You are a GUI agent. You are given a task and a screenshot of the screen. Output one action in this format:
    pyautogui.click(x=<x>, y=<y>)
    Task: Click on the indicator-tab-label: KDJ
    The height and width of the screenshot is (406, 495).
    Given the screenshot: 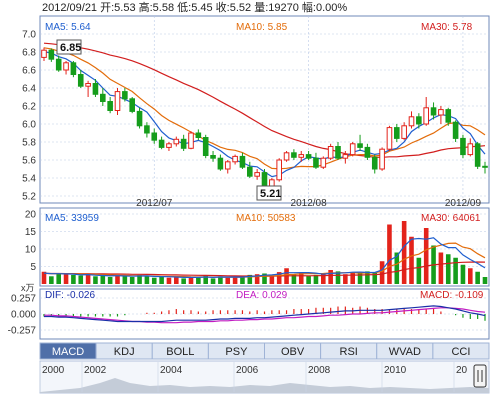 What is the action you would take?
    pyautogui.click(x=124, y=352)
    